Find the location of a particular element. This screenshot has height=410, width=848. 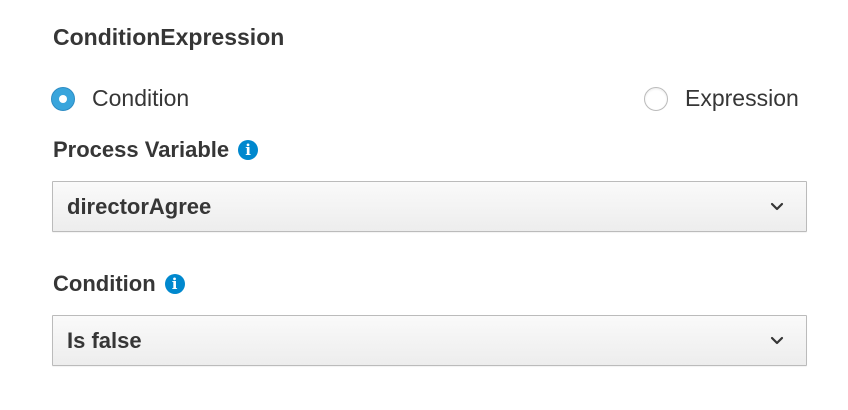

radio-unchecked-icon is located at coordinates (656, 98).